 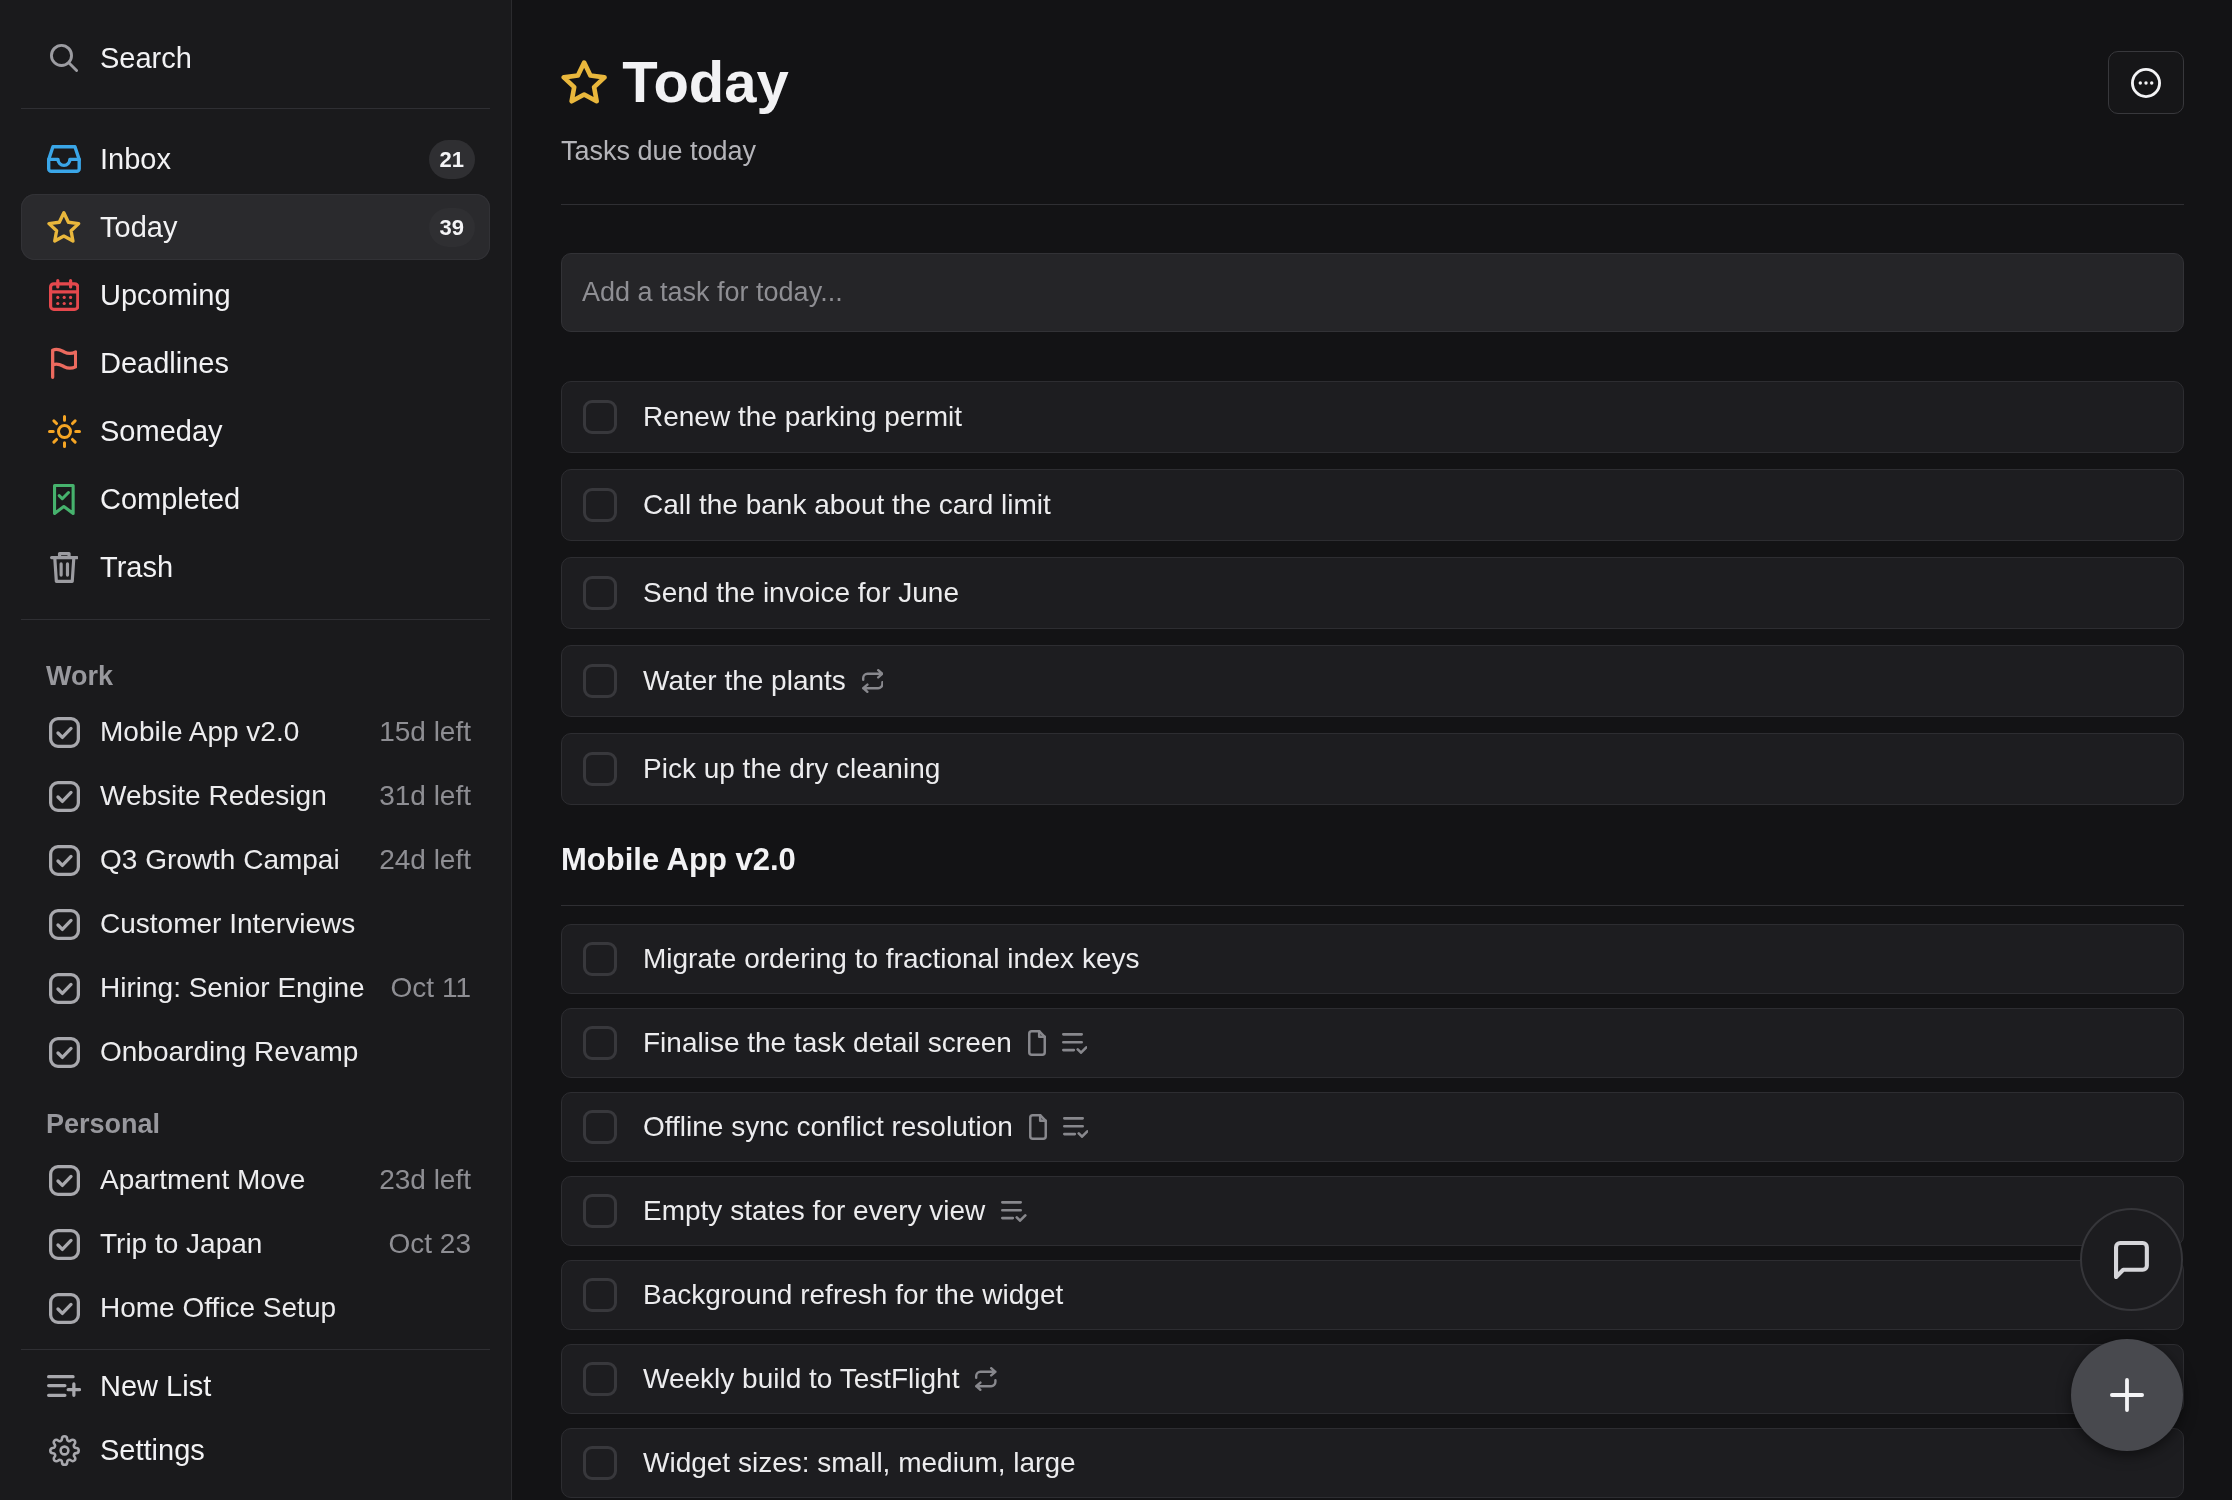 What do you see at coordinates (451, 227) in the screenshot?
I see `count-badge: 39` at bounding box center [451, 227].